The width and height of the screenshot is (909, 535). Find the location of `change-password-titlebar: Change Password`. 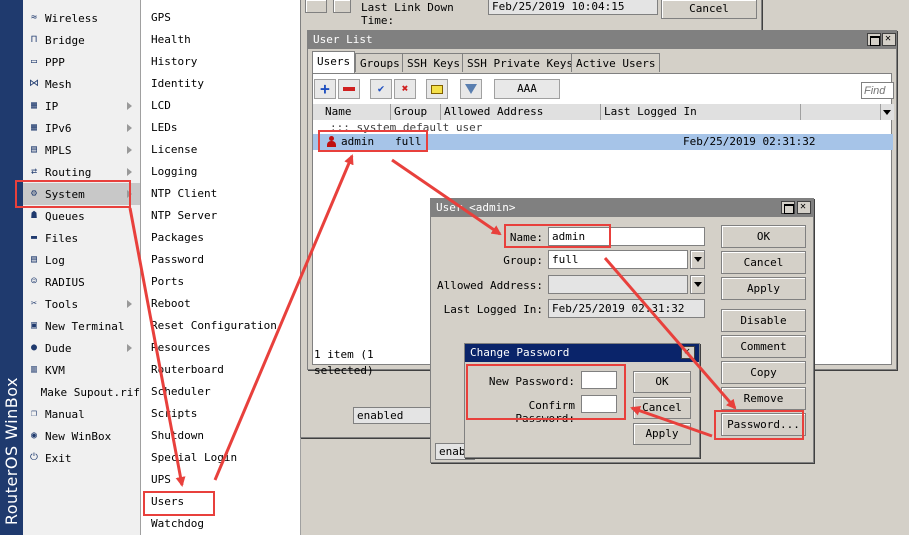

change-password-titlebar: Change Password is located at coordinates (582, 353).